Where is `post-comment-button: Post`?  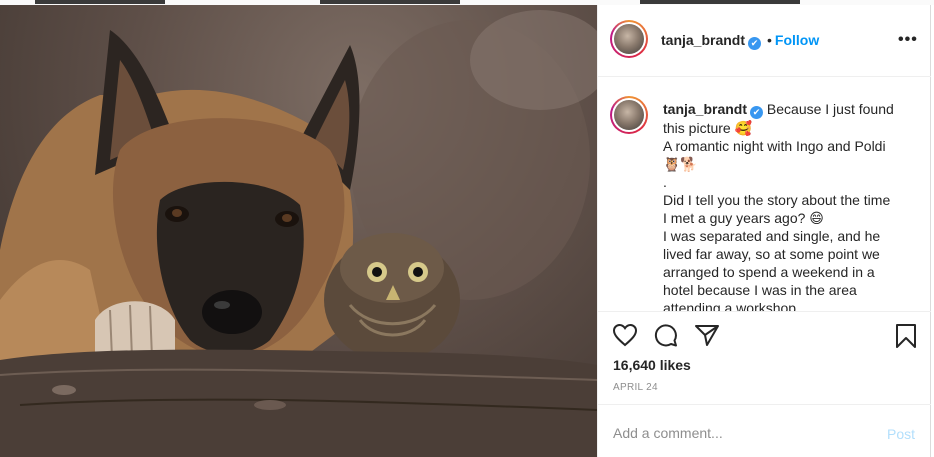 post-comment-button: Post is located at coordinates (901, 434).